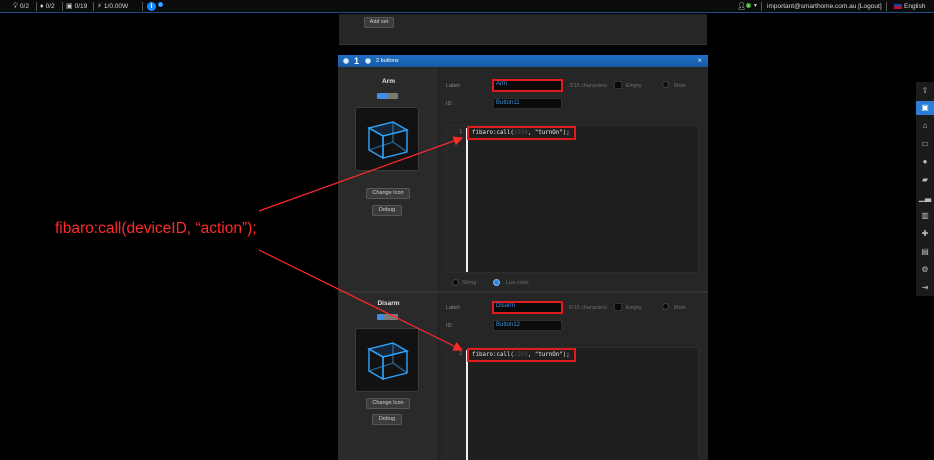  I want to click on annotation-arrows, so click(361, 243).